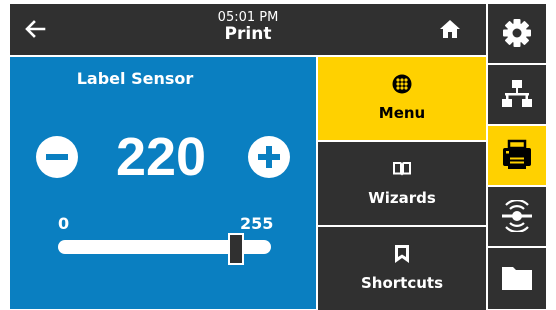 Image resolution: width=556 pixels, height=310 pixels. I want to click on gear-icon, so click(517, 33).